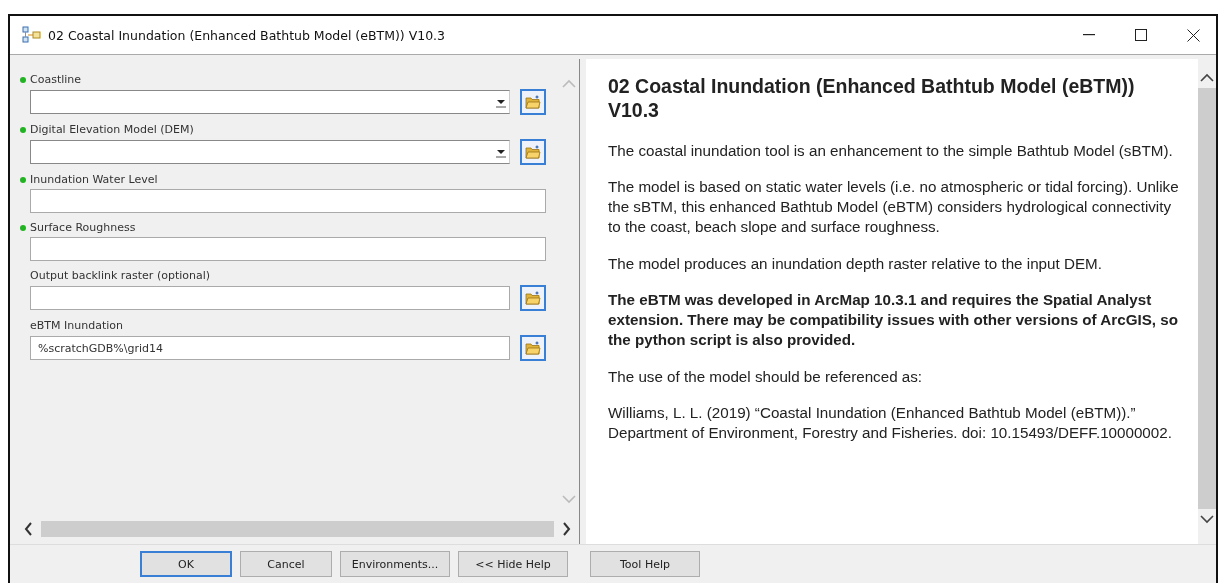  I want to click on dialog-button: Tool Help, so click(645, 564).